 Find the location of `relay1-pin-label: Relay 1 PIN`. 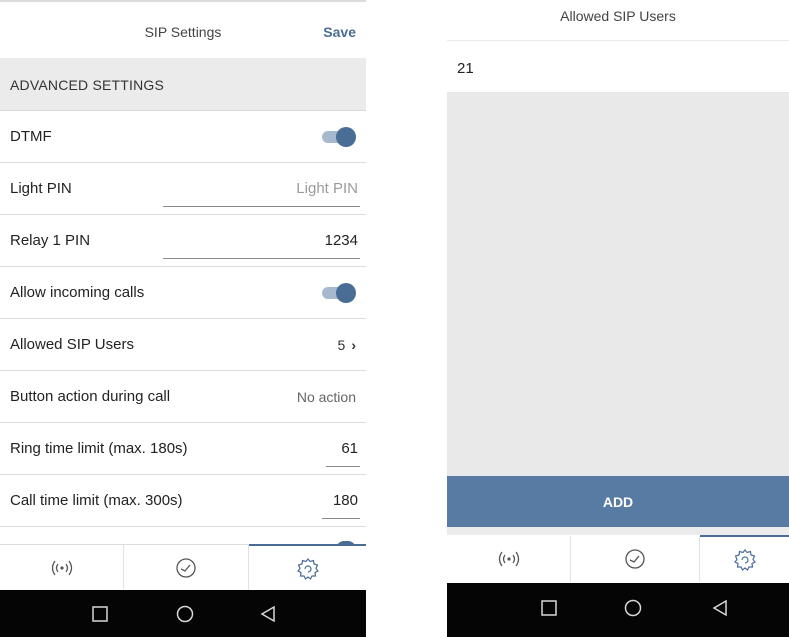

relay1-pin-label: Relay 1 PIN is located at coordinates (50, 240).